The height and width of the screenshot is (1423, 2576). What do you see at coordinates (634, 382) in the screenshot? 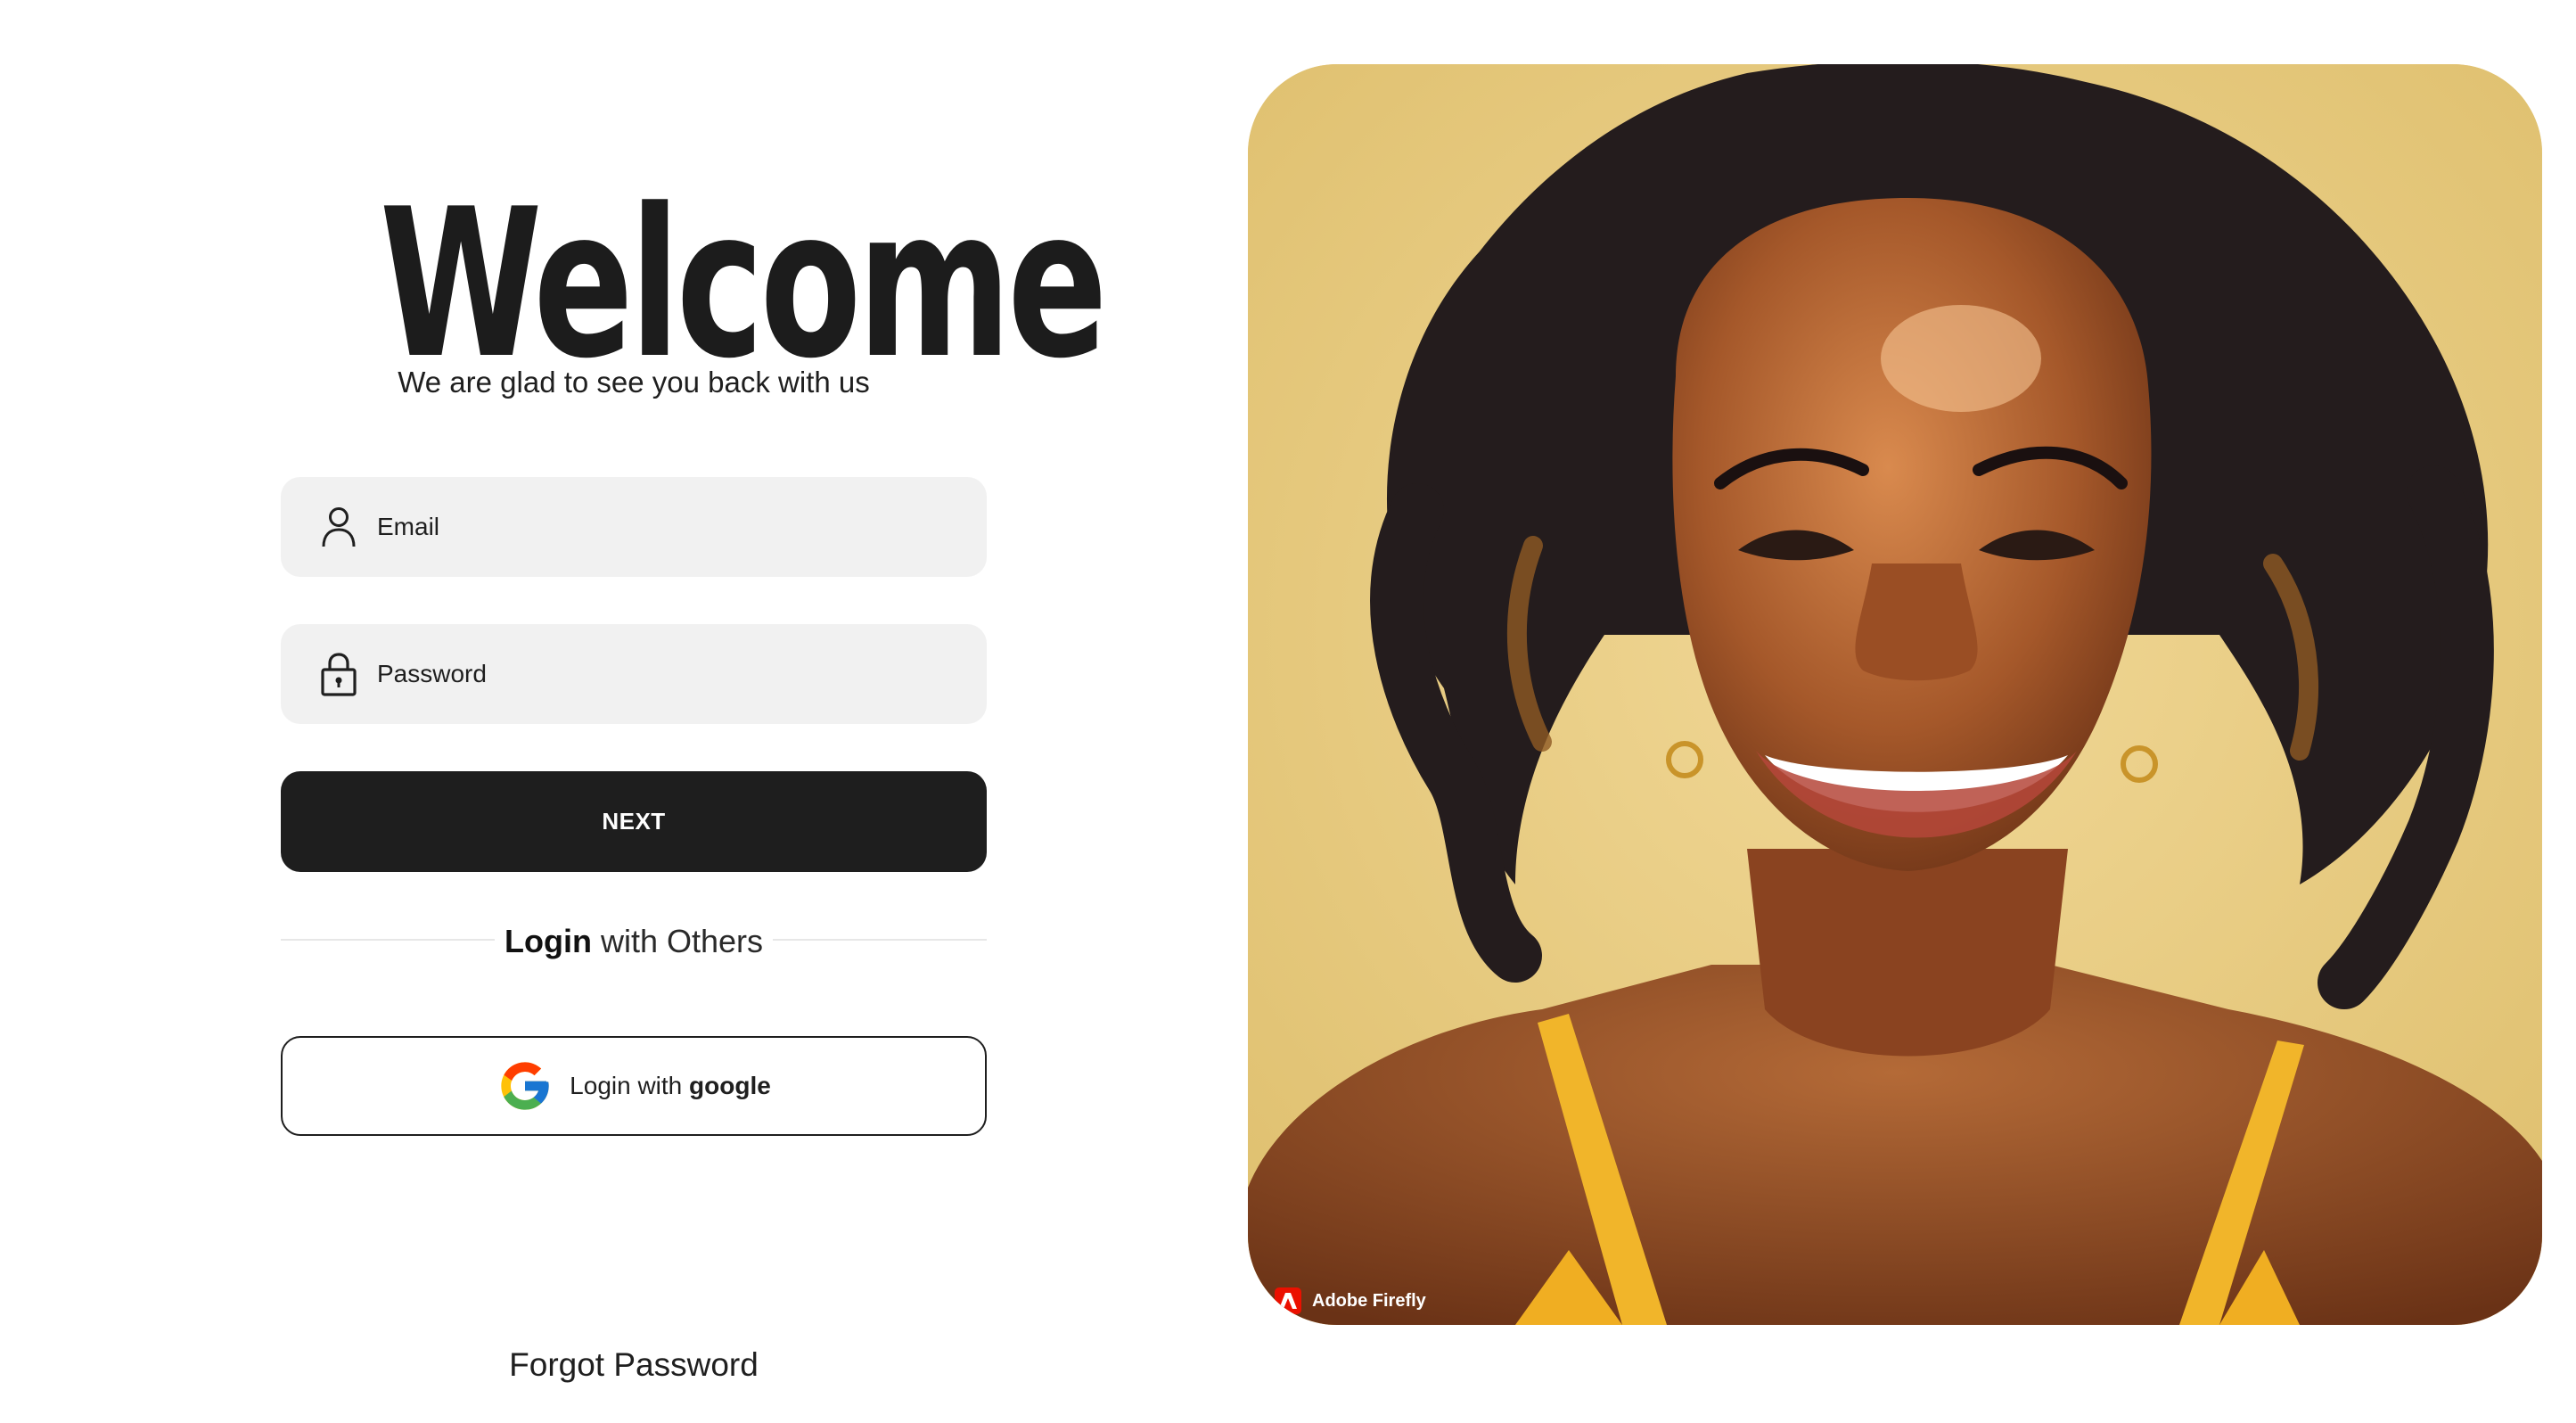
I see `page-subtitle: We are glad to see you back with us` at bounding box center [634, 382].